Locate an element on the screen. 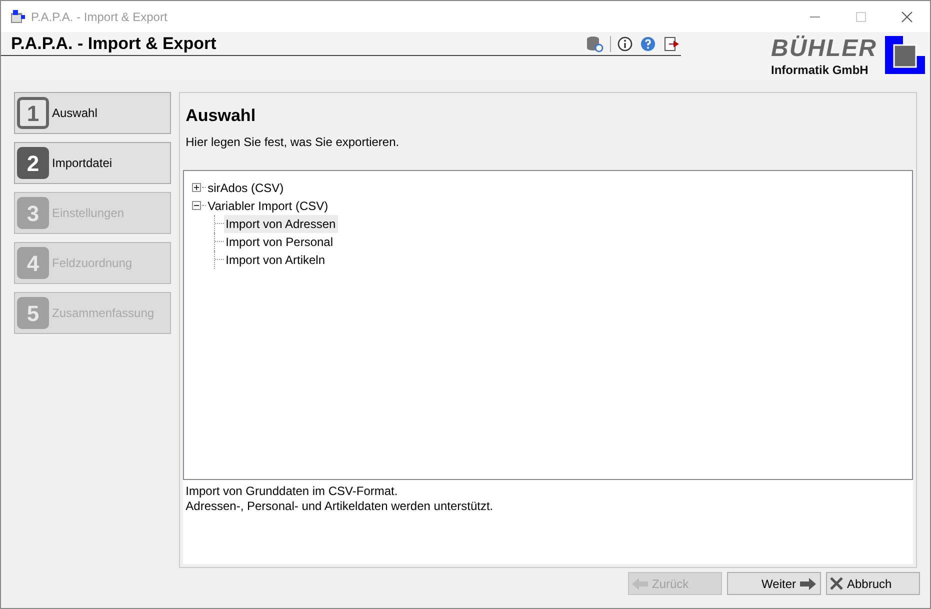 The height and width of the screenshot is (609, 931). header-title: P.A.P.A. - Import & Export is located at coordinates (113, 43).